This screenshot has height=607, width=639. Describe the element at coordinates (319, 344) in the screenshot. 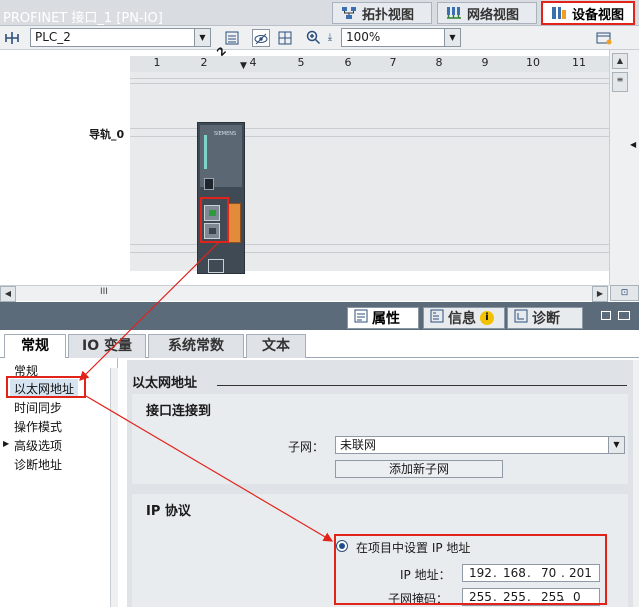

I see `property-tabs: 常规 IO 变量 系统常数 文本` at that location.